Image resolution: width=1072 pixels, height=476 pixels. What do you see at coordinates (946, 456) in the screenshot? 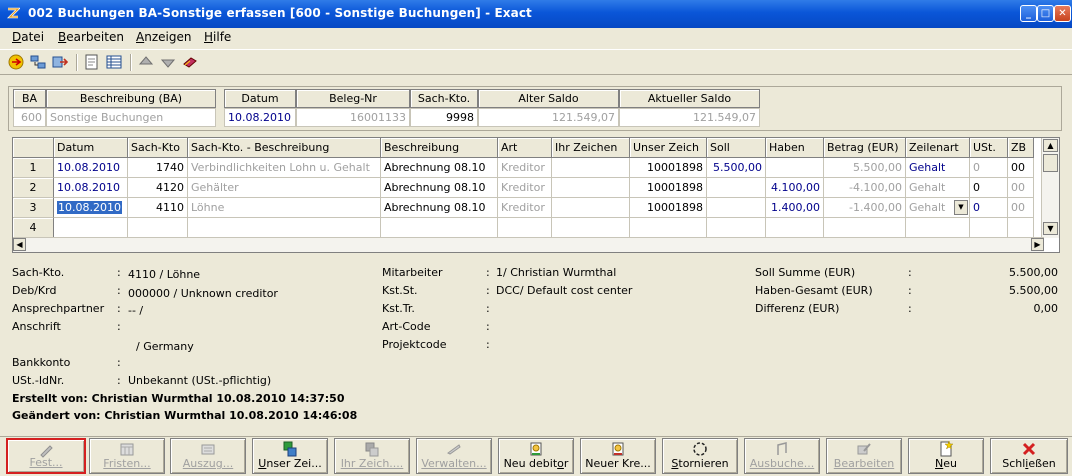
I see `new-button: Neu` at bounding box center [946, 456].